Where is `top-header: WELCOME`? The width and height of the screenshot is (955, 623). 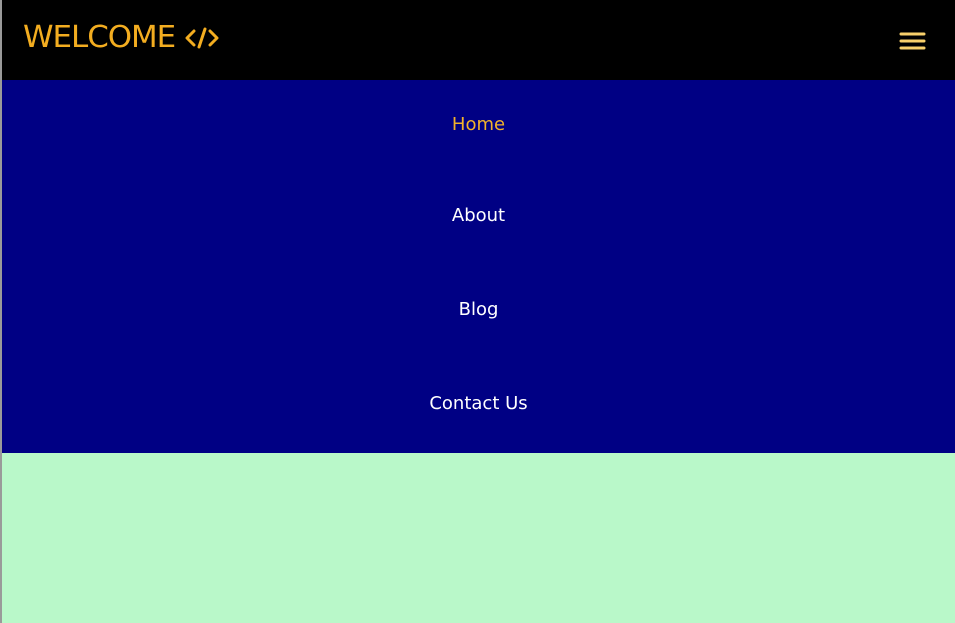 top-header: WELCOME is located at coordinates (478, 40).